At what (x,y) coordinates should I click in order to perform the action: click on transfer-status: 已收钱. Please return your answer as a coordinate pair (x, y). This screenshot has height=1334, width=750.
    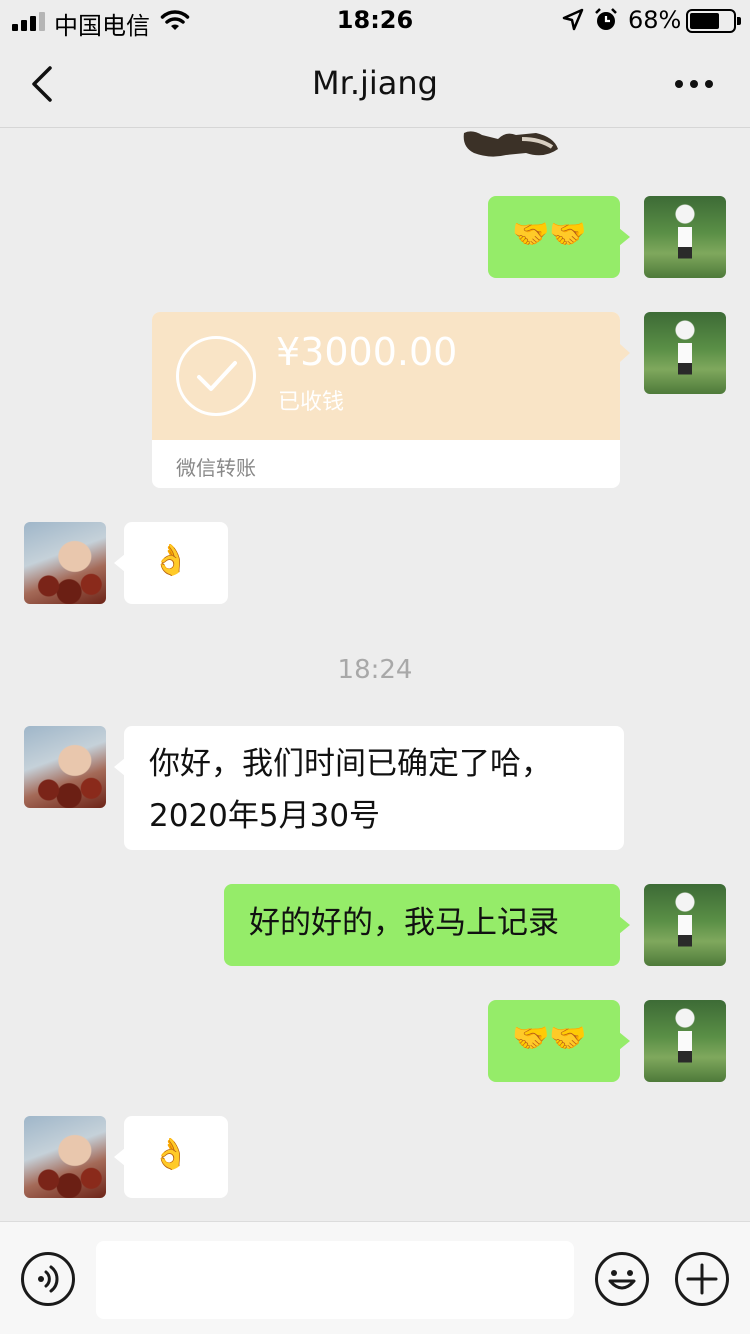
    Looking at the image, I should click on (311, 402).